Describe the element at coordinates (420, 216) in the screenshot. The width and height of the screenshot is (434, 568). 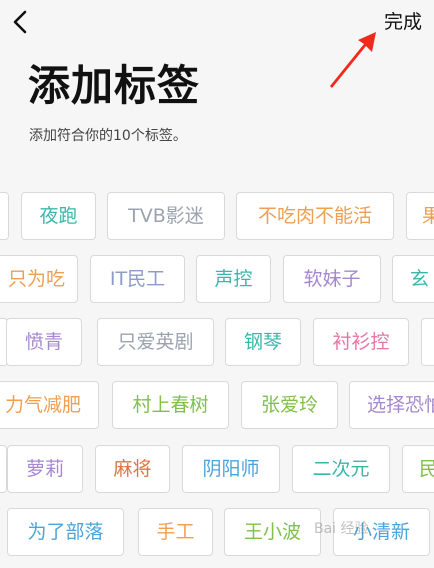
I see `tag-chip: 果` at that location.